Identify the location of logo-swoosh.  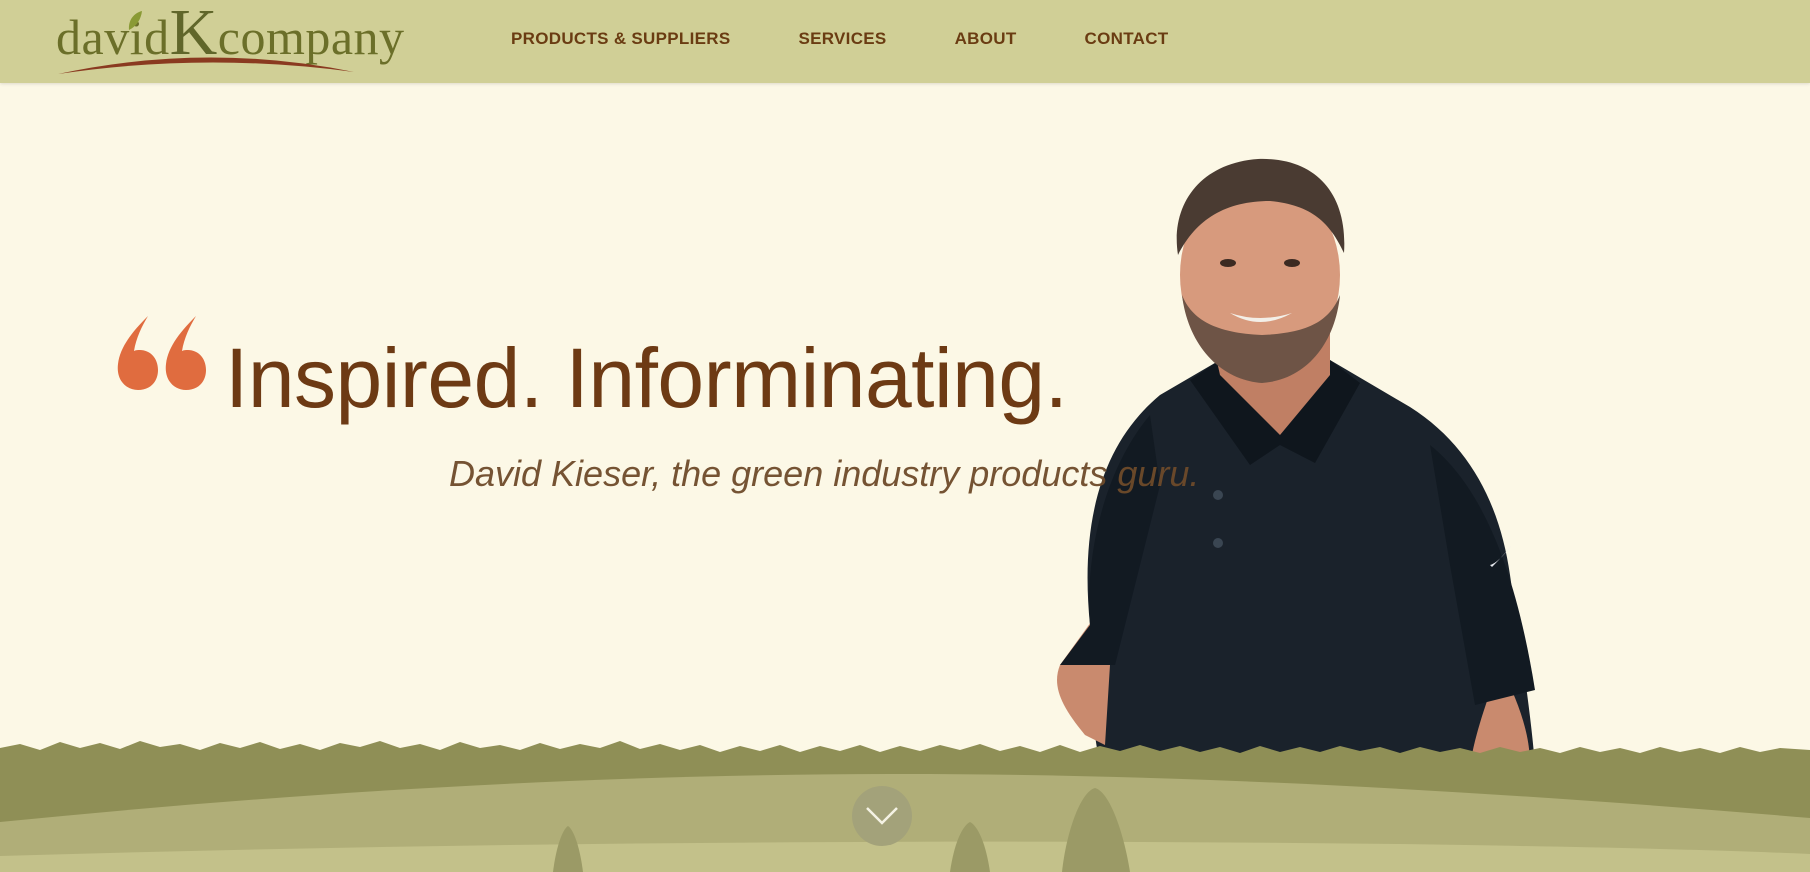
(206, 65).